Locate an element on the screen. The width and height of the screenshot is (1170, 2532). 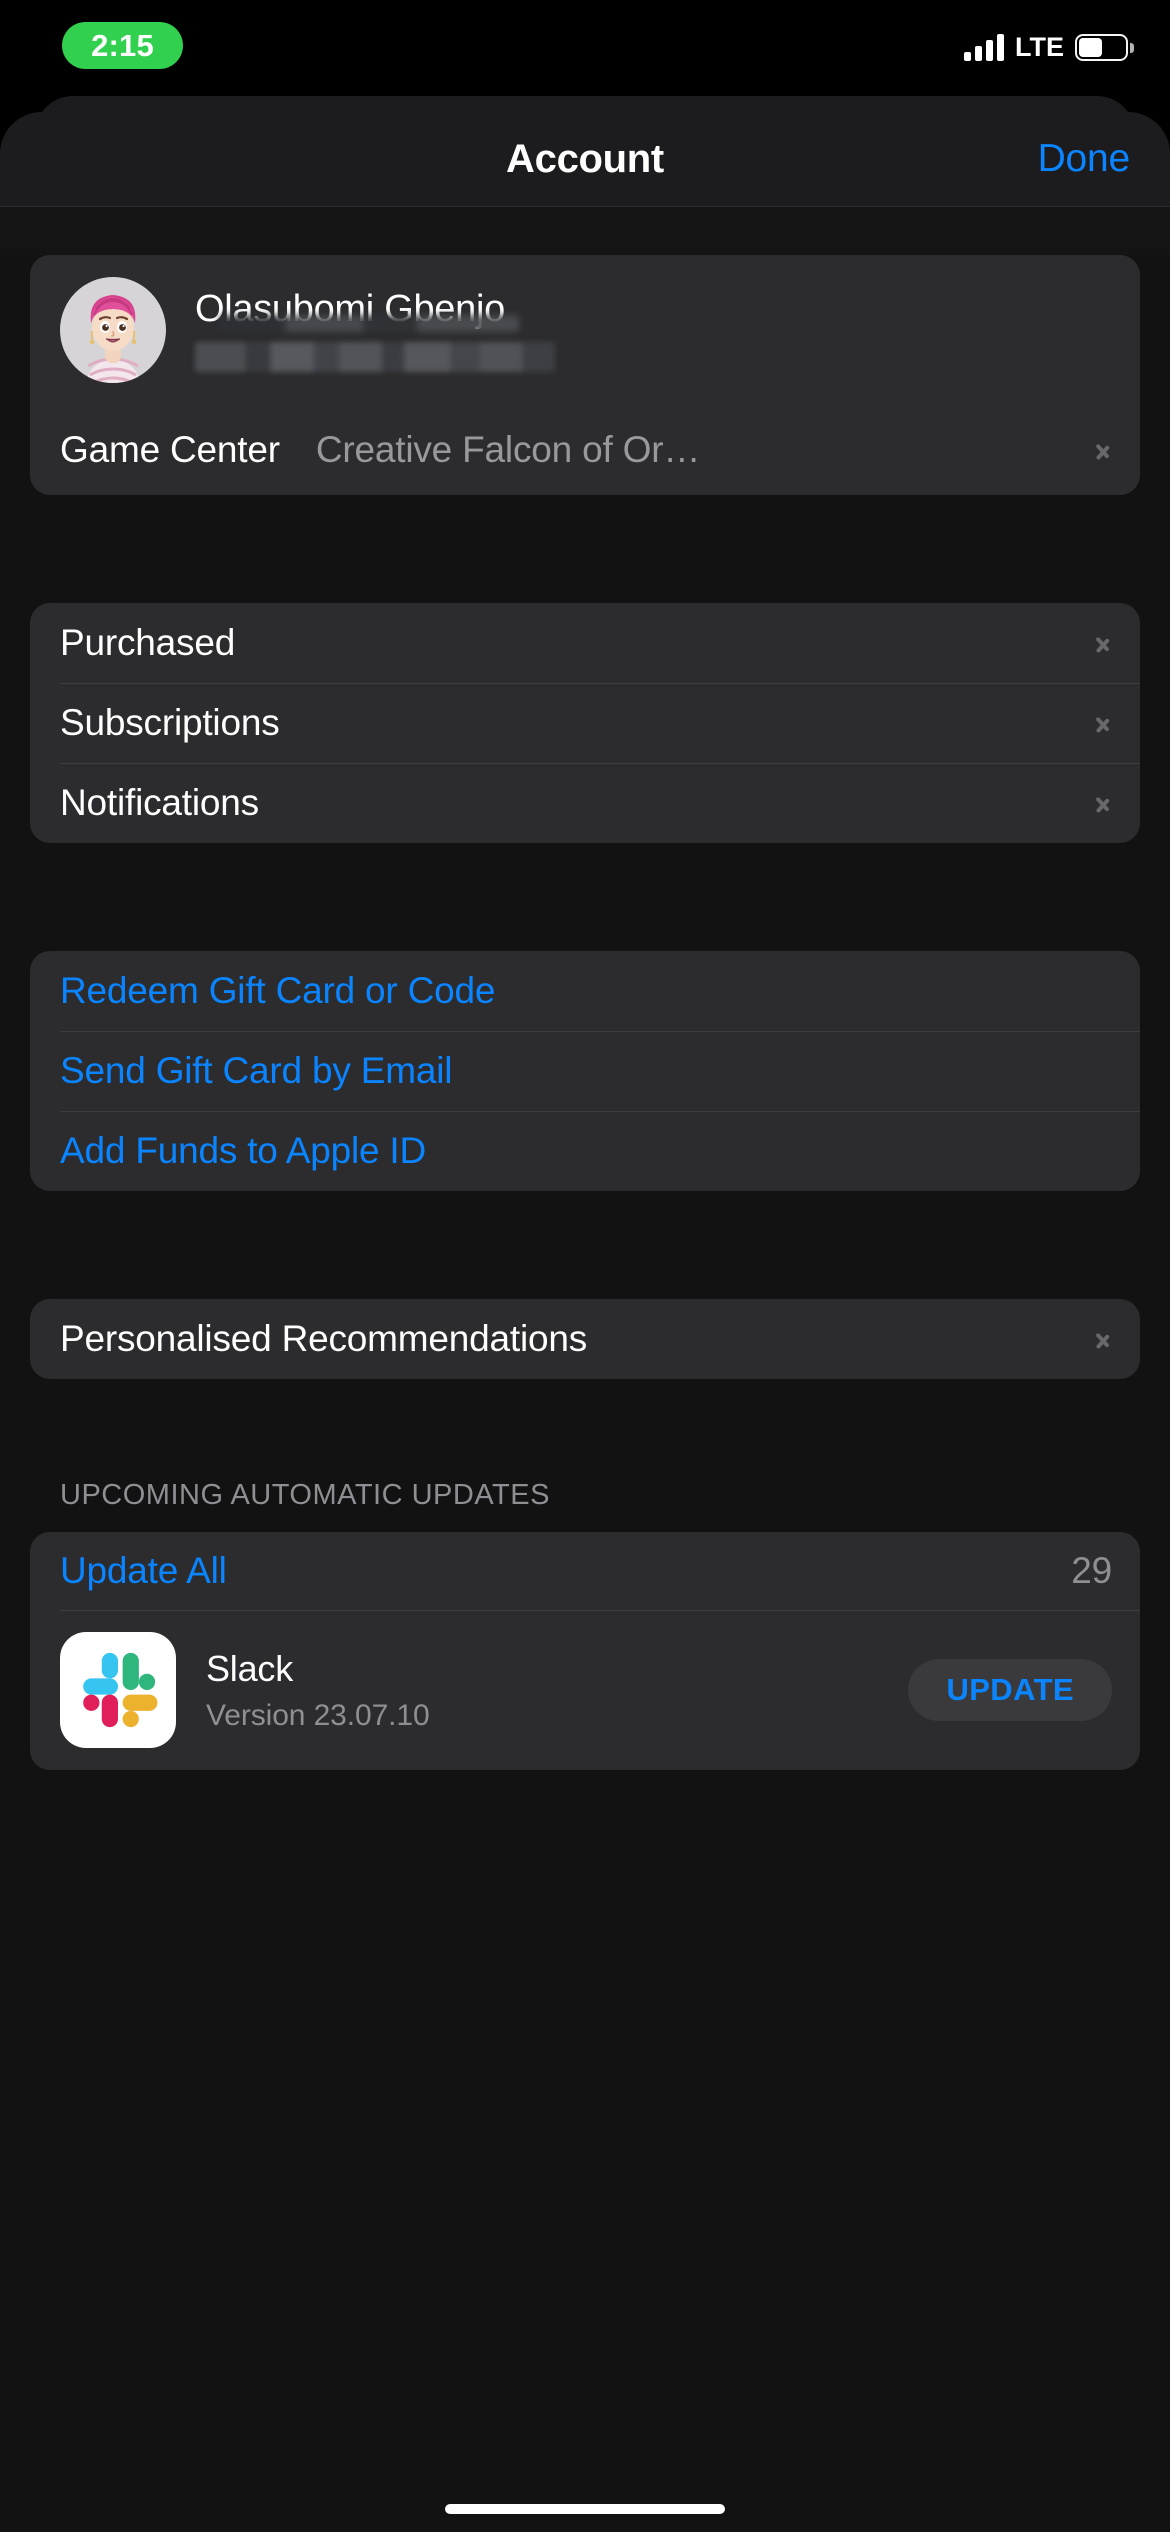
table-row: Slack Version 23.07.10 UPDATE is located at coordinates (585, 1690).